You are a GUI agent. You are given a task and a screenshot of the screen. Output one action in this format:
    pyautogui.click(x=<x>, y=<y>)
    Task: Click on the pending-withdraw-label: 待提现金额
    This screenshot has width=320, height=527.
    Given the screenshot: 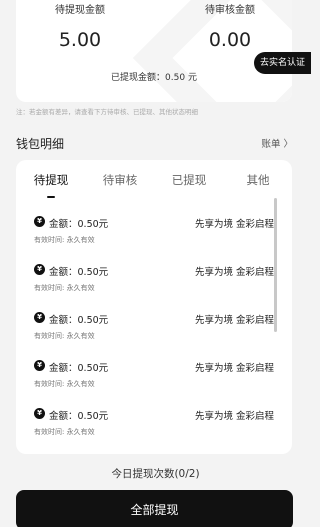 What is the action you would take?
    pyautogui.click(x=80, y=10)
    